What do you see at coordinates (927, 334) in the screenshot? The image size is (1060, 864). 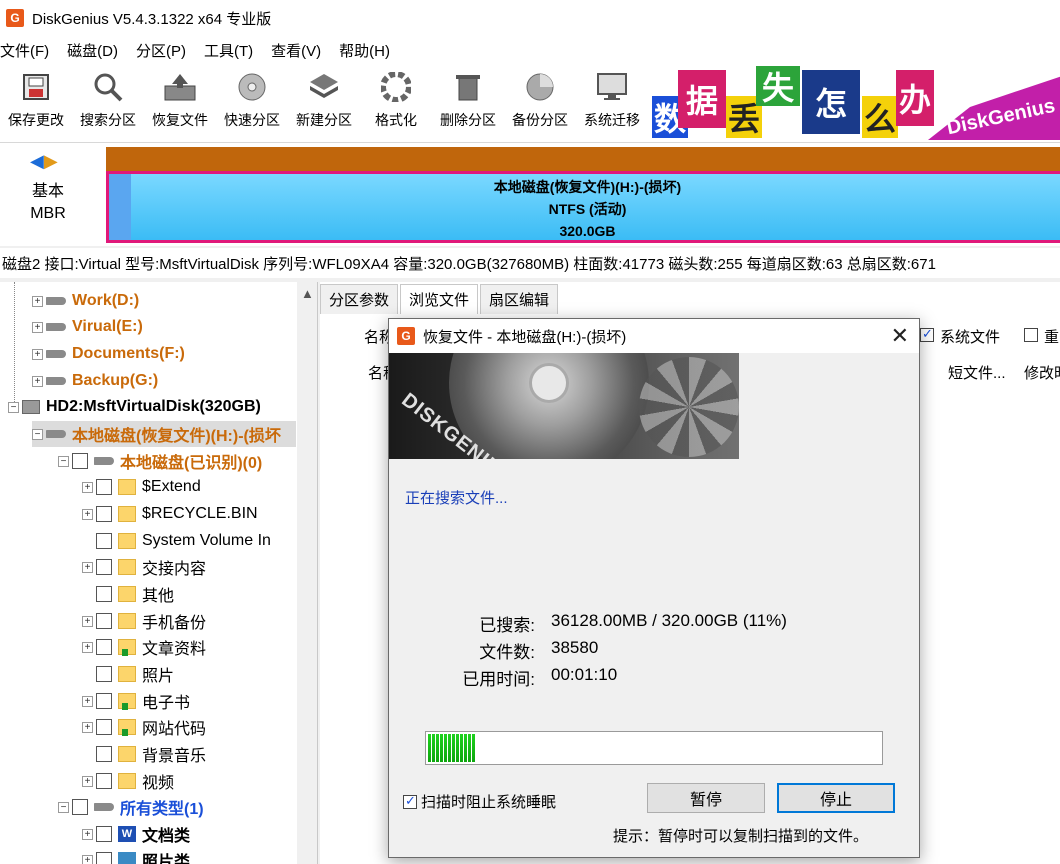 I see `system-files-checkbox` at bounding box center [927, 334].